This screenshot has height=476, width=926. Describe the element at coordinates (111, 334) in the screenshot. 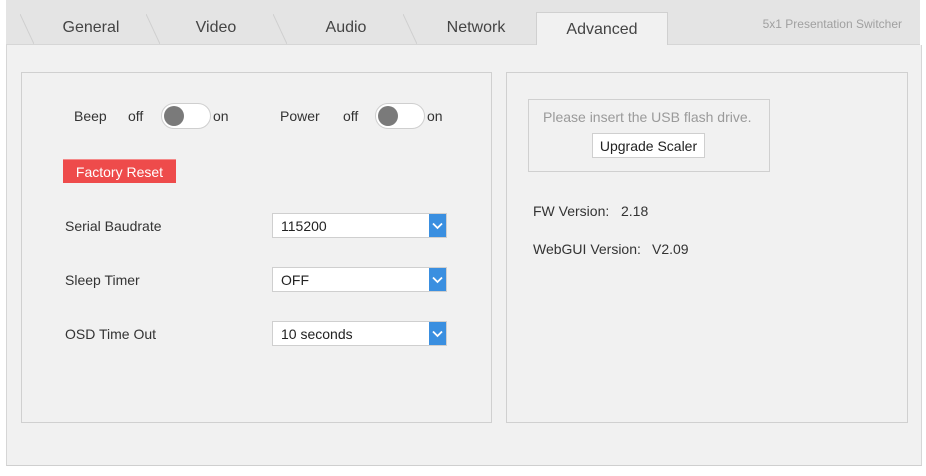

I see `osd-time-out-label: OSD Time Out` at that location.